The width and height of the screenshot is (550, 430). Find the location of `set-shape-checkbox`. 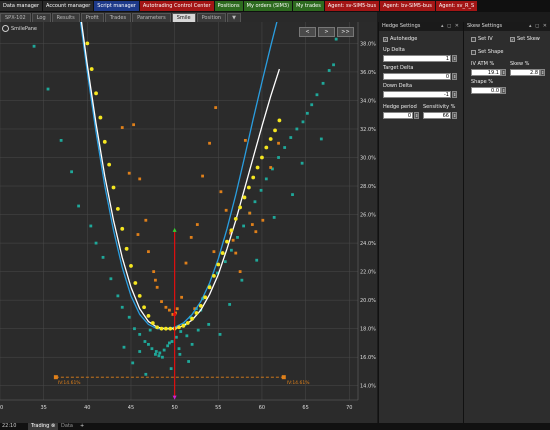

set-shape-checkbox is located at coordinates (473, 52).